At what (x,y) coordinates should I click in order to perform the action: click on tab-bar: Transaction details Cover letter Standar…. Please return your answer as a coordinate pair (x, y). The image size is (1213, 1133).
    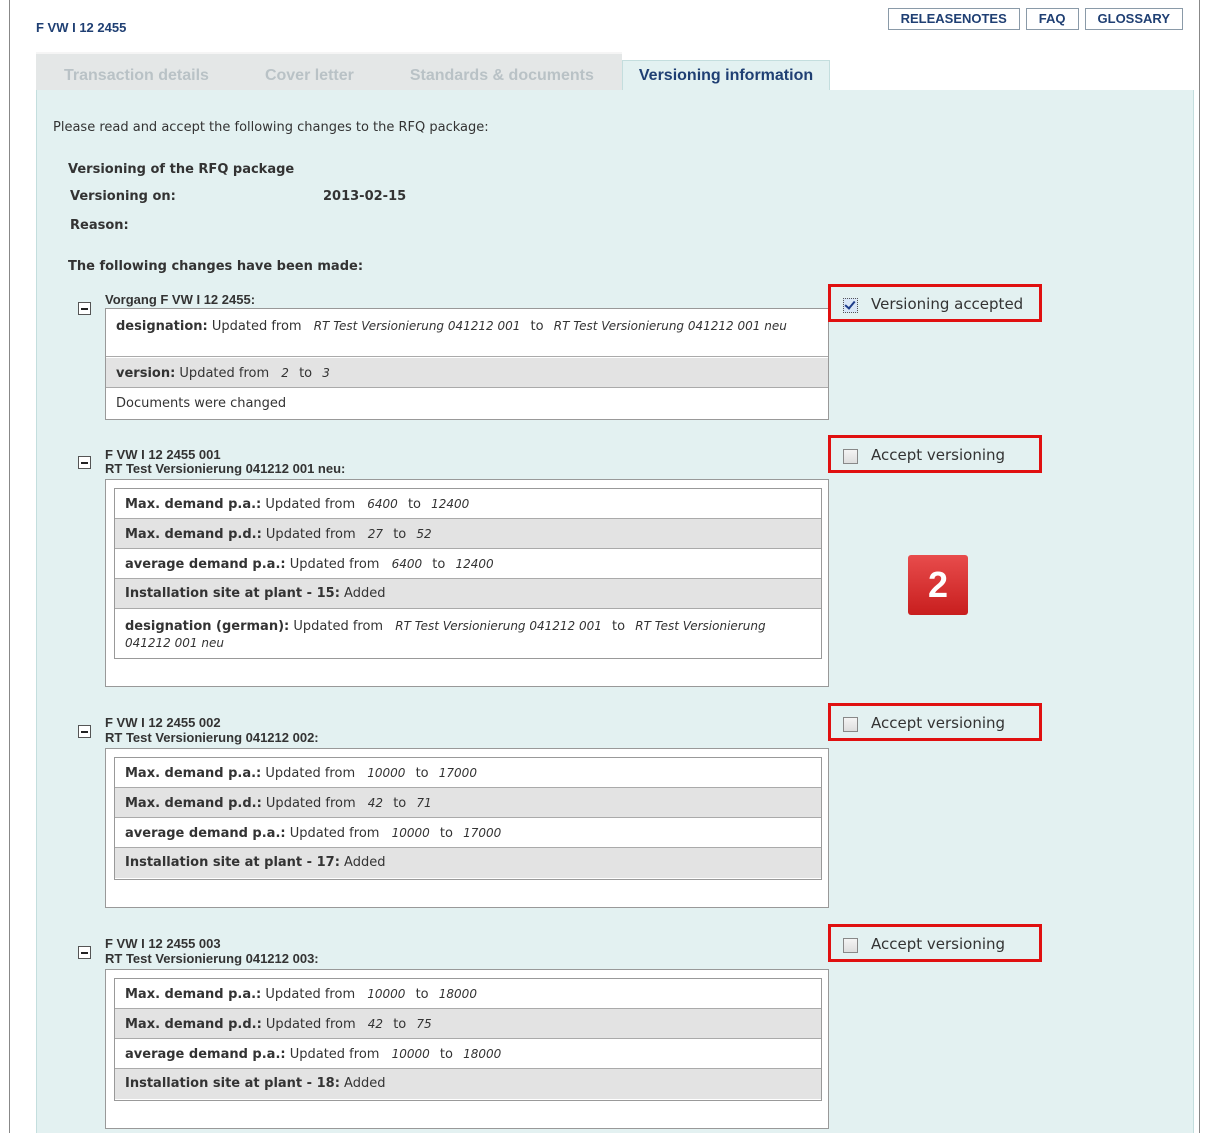
    Looking at the image, I should click on (433, 75).